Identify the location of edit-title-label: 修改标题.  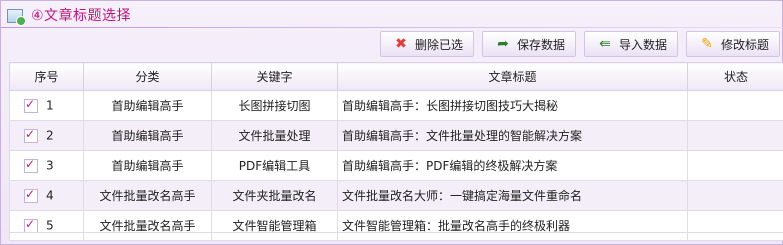
(744, 44).